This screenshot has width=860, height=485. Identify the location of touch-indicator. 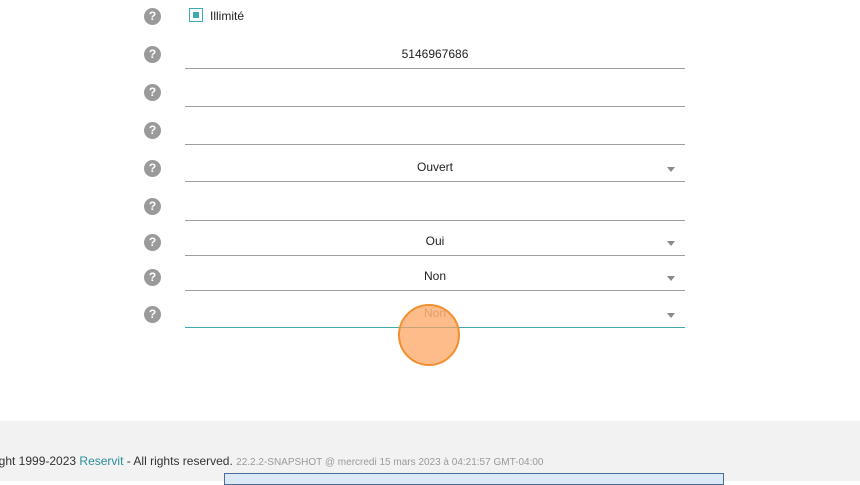
(429, 335).